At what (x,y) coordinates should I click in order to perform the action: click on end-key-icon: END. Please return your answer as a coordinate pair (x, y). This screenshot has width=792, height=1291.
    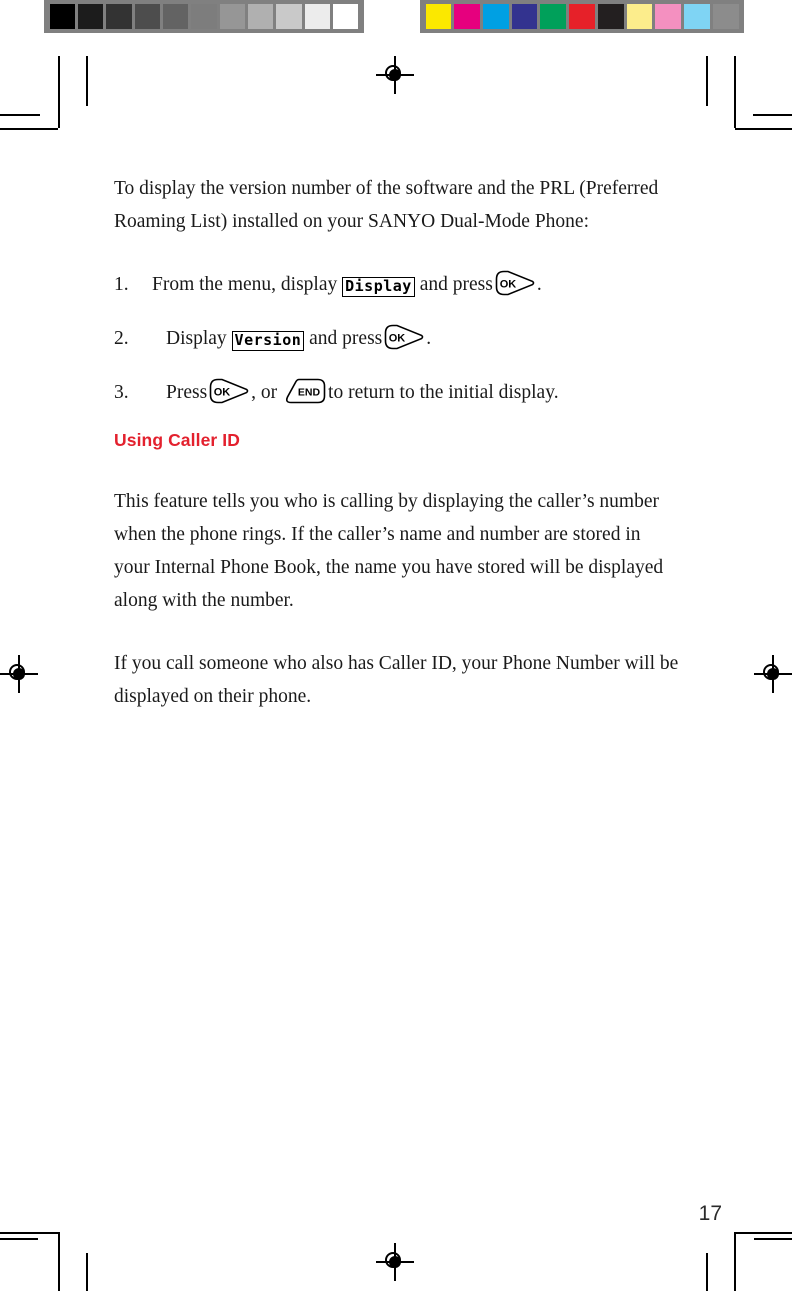
    Looking at the image, I should click on (305, 391).